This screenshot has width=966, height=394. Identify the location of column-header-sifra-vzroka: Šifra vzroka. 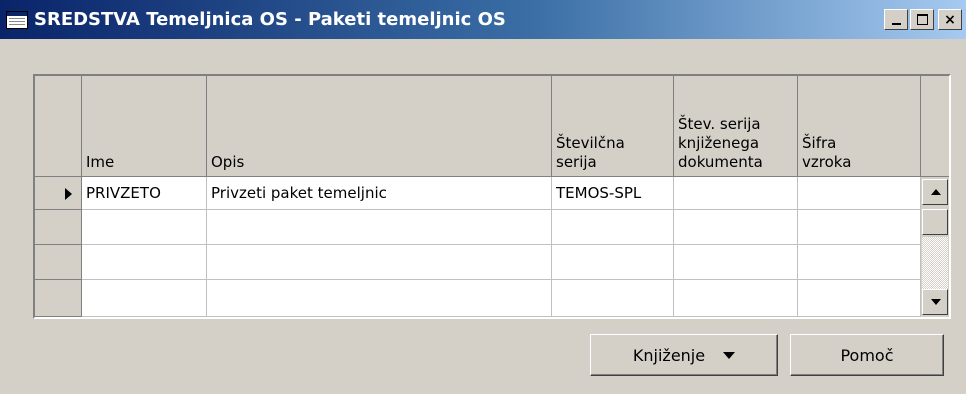
(859, 126).